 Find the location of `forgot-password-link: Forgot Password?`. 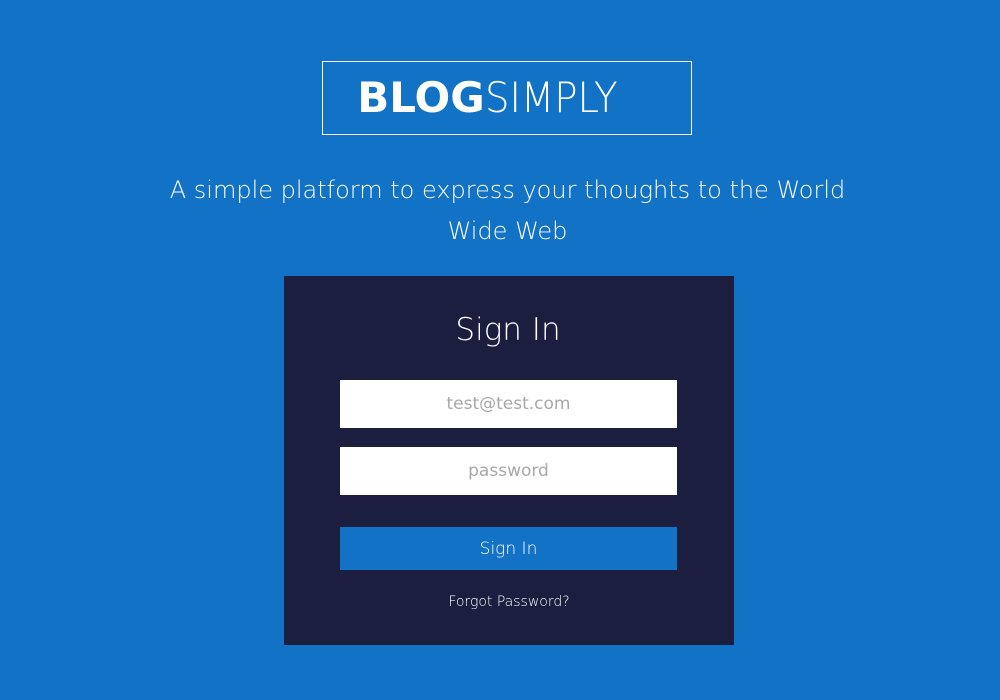

forgot-password-link: Forgot Password? is located at coordinates (509, 602).